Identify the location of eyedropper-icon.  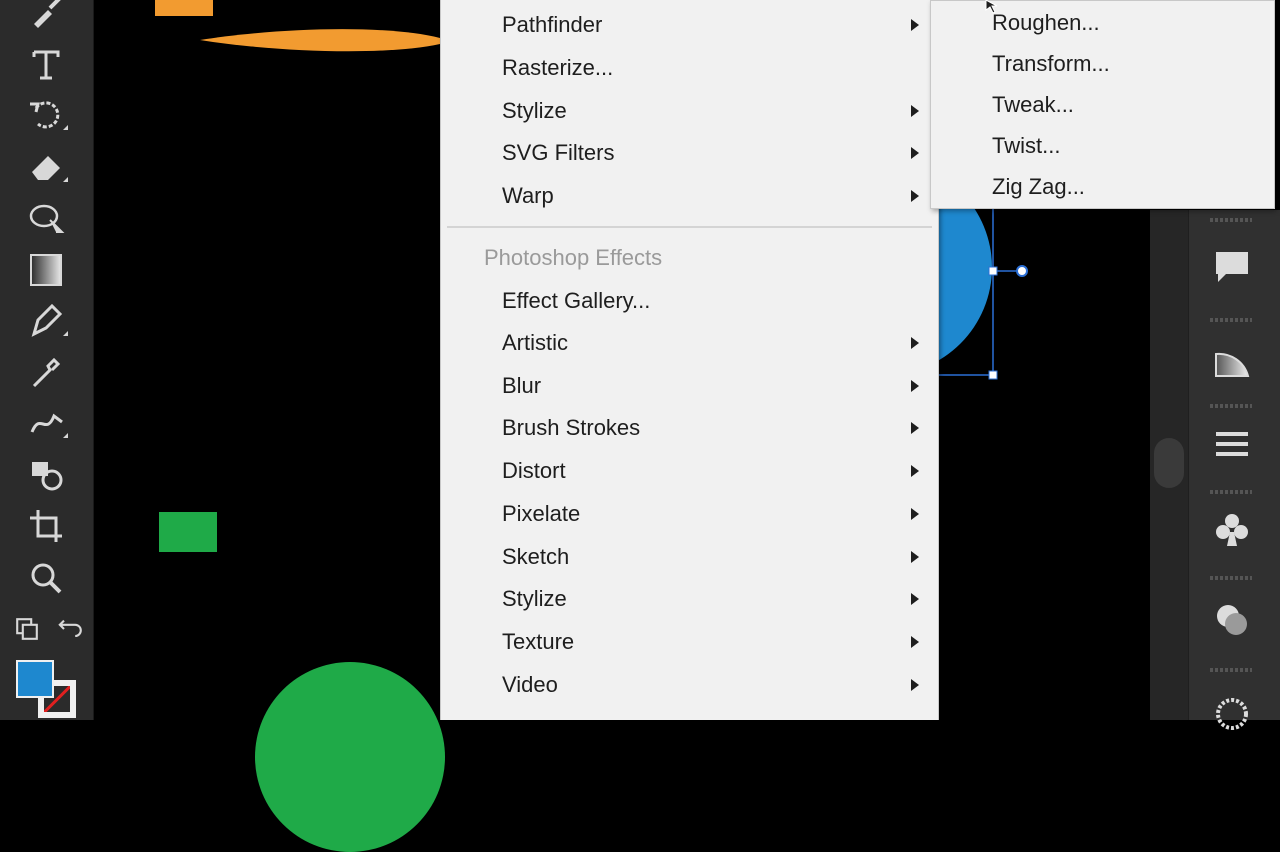
(46, 372).